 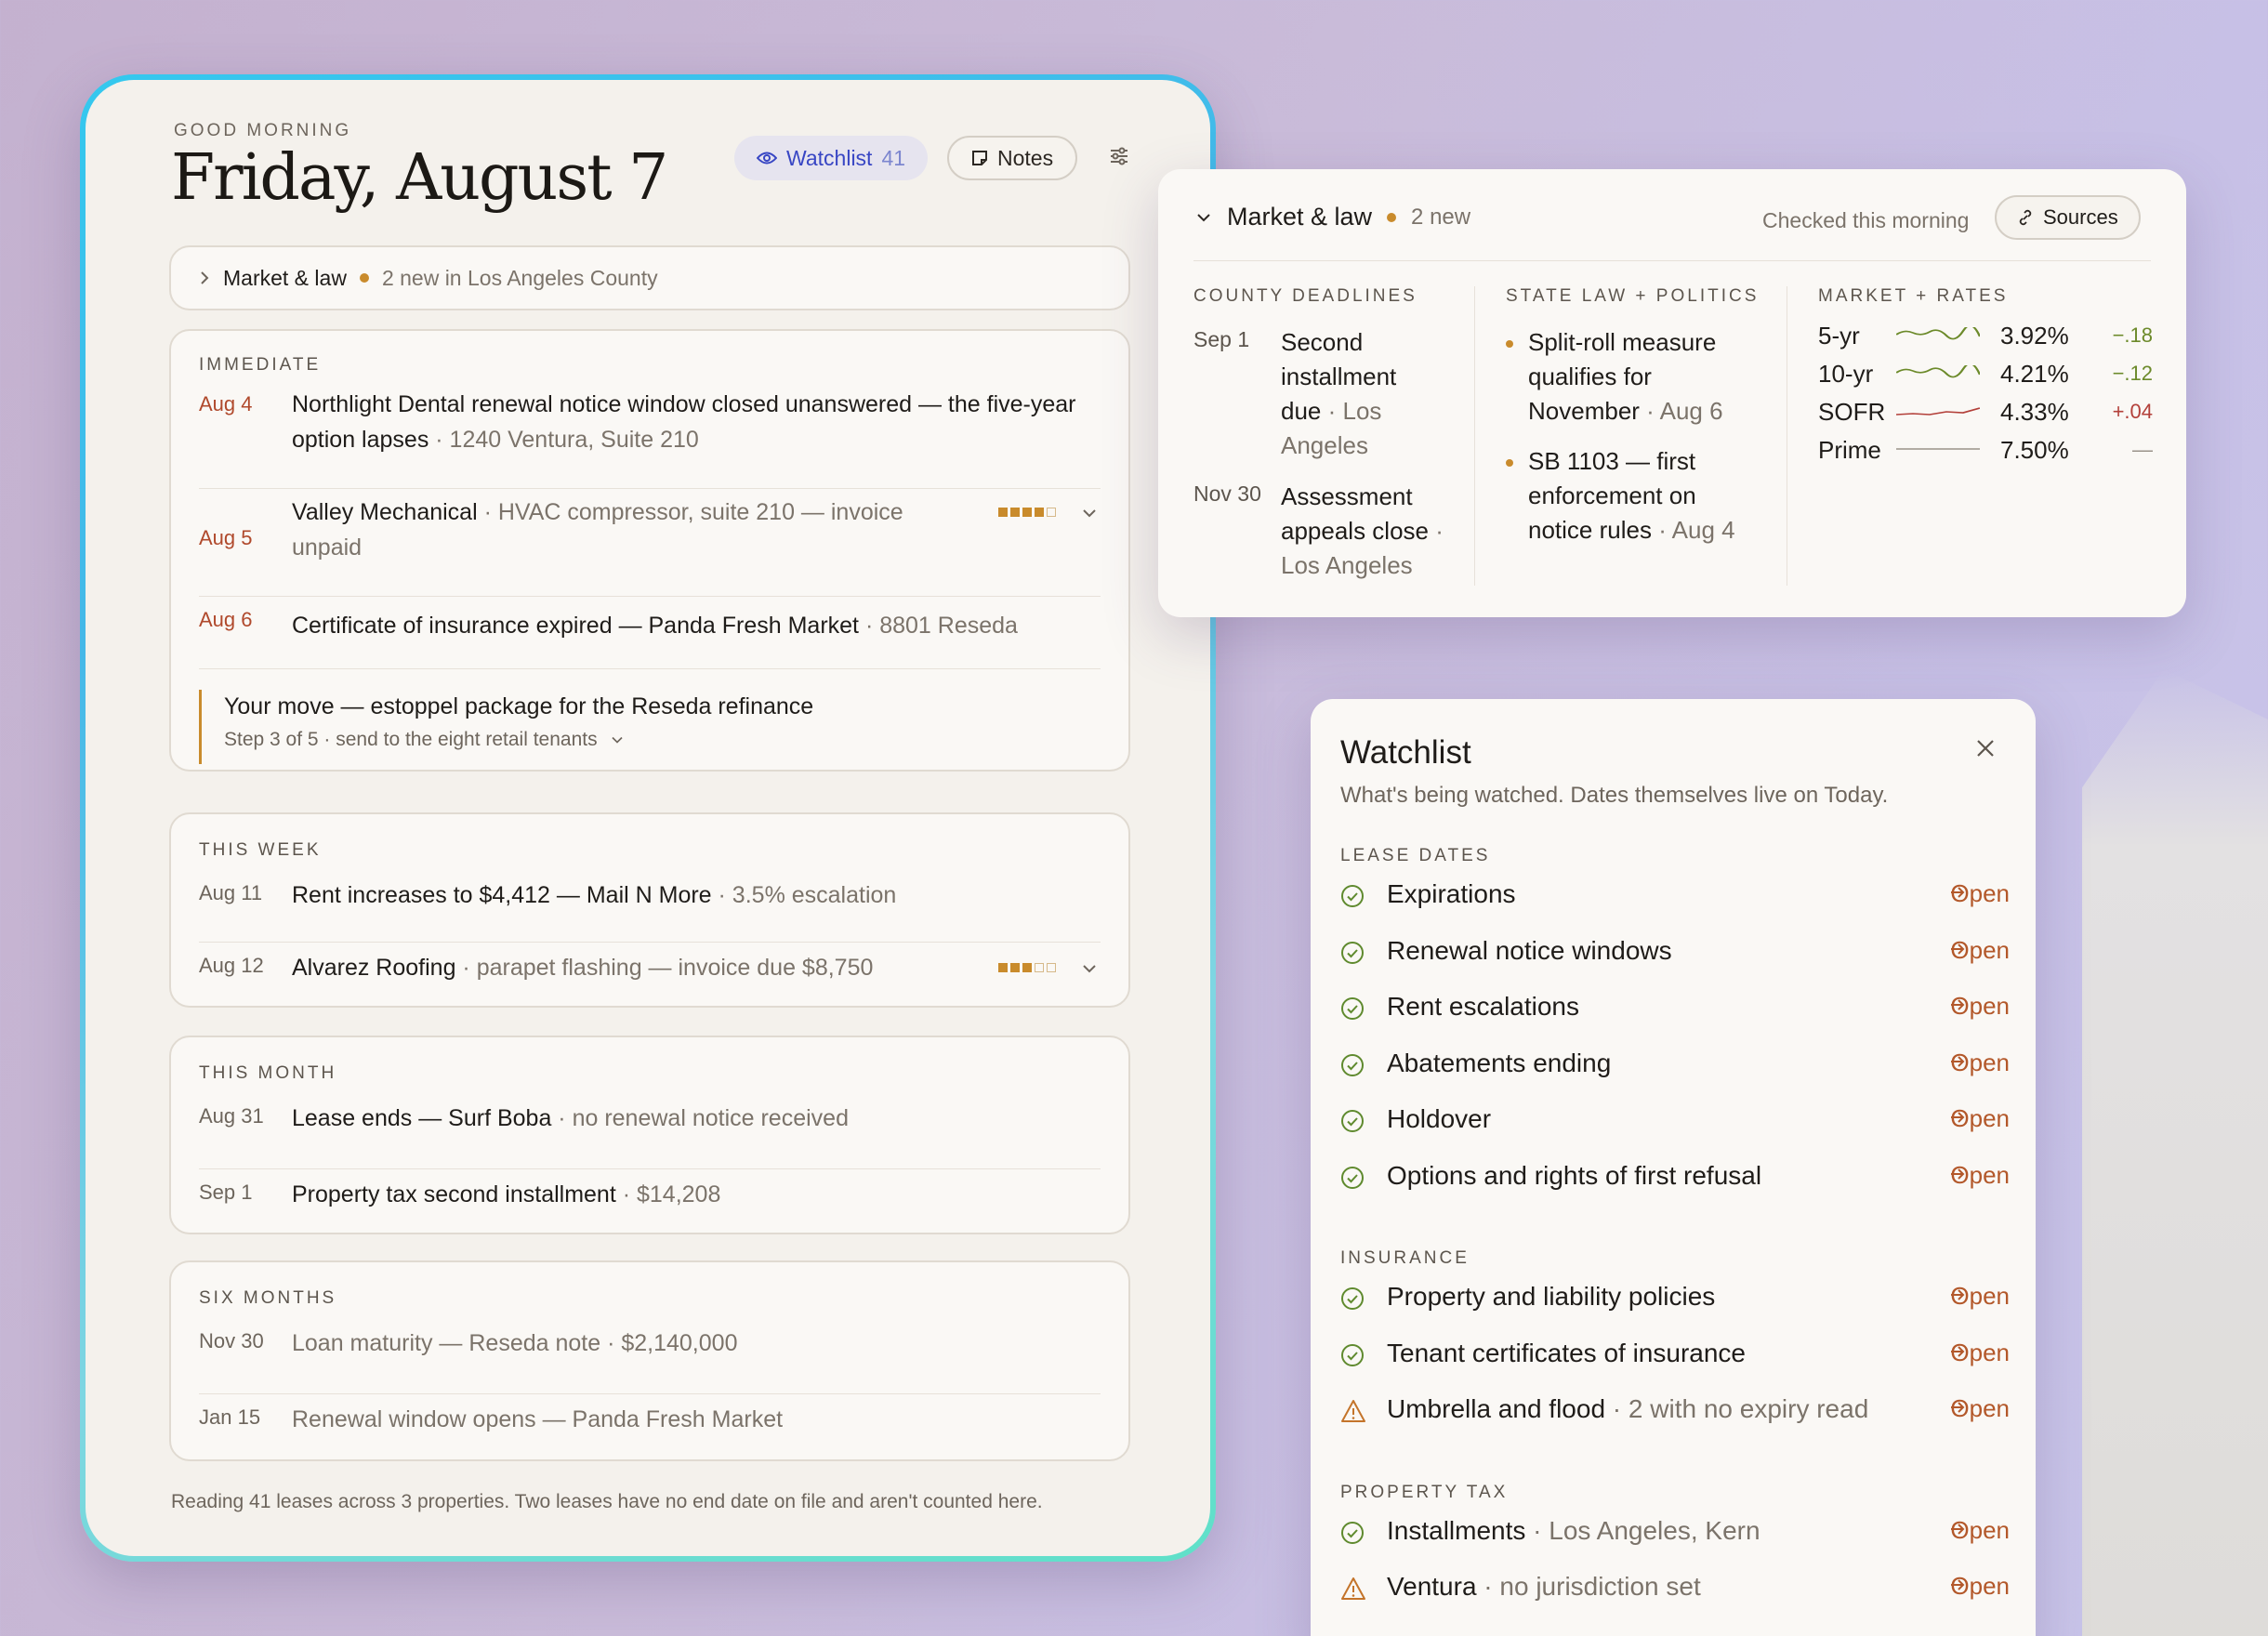 I want to click on close-icon, so click(x=1985, y=748).